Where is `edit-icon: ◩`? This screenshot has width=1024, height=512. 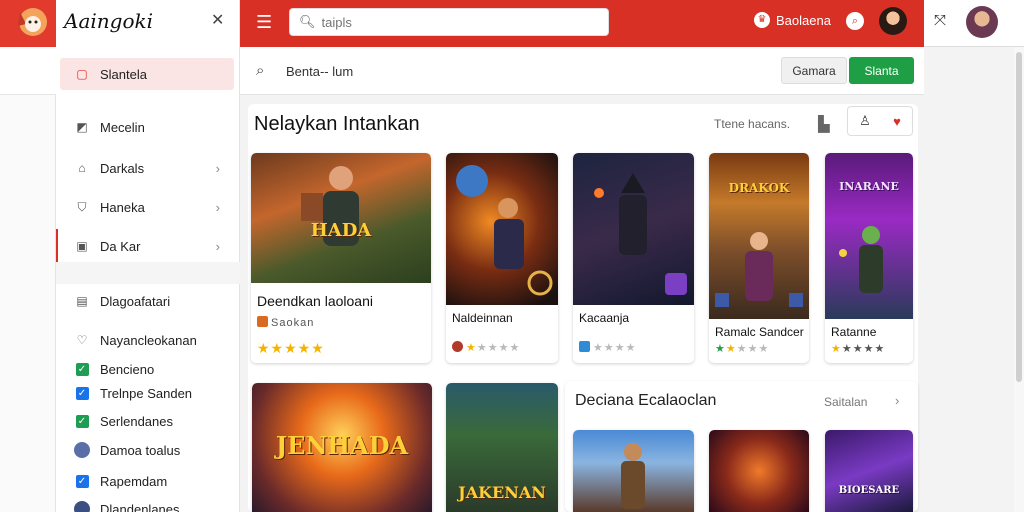
edit-icon: ◩ is located at coordinates (82, 127).